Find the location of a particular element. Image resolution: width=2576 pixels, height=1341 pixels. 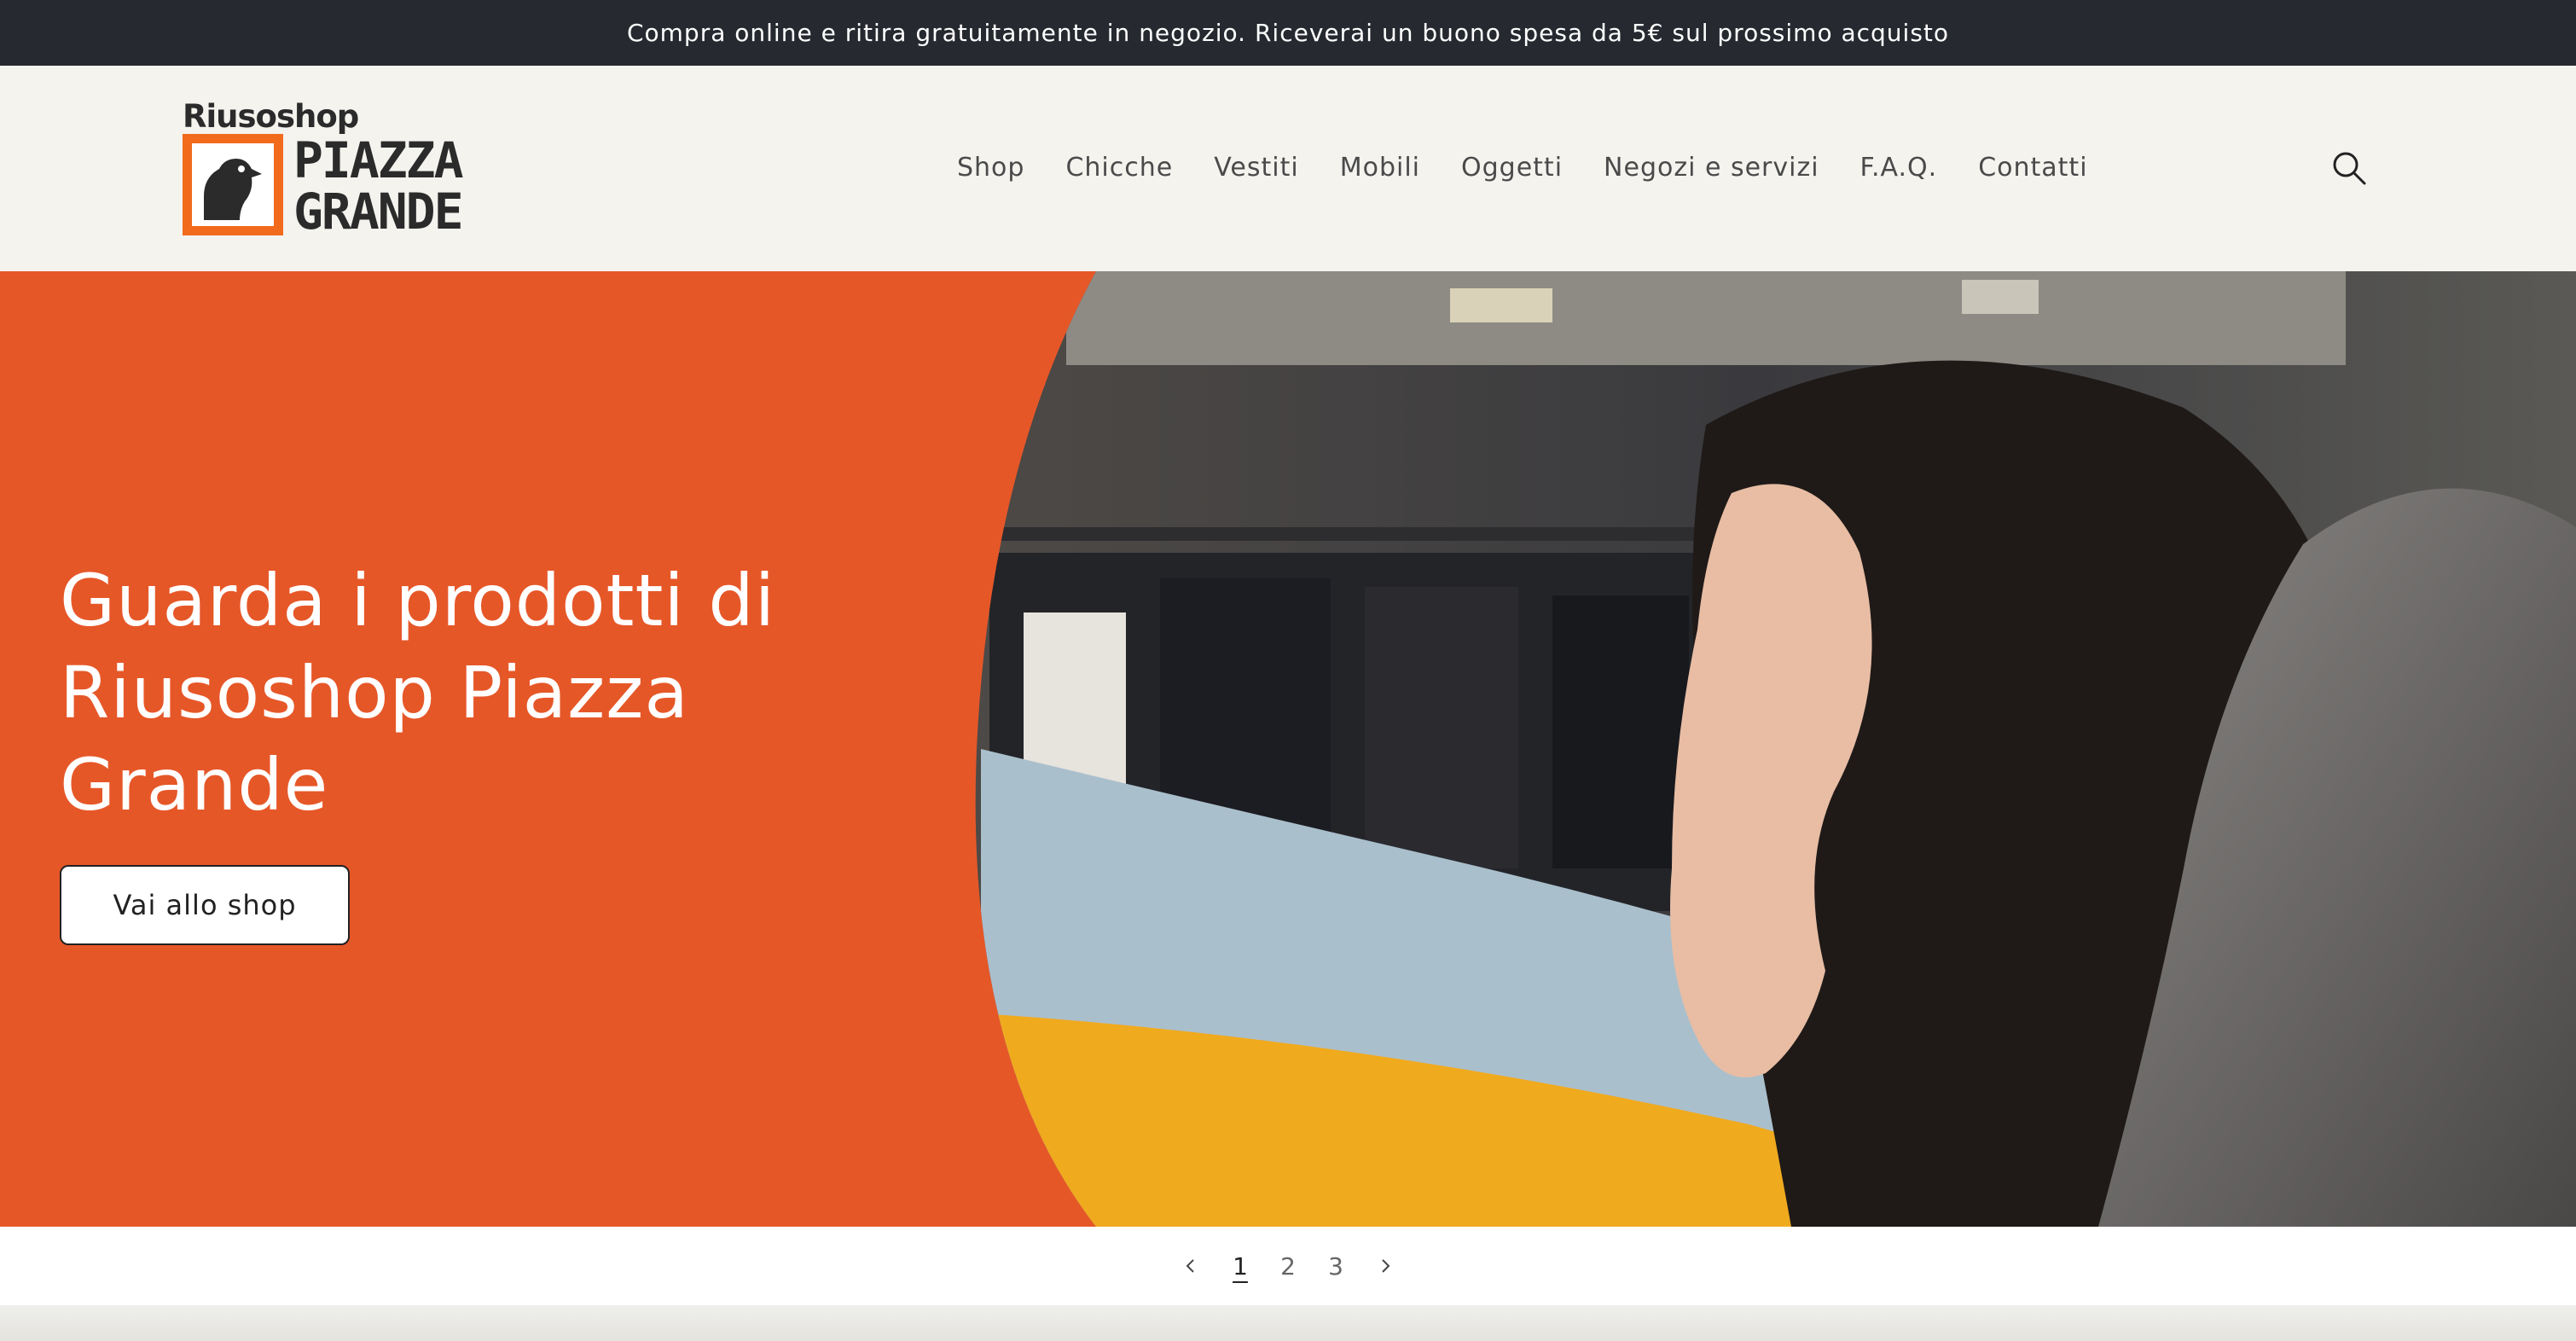

nav-item-vestiti: Vestiti is located at coordinates (1256, 168).